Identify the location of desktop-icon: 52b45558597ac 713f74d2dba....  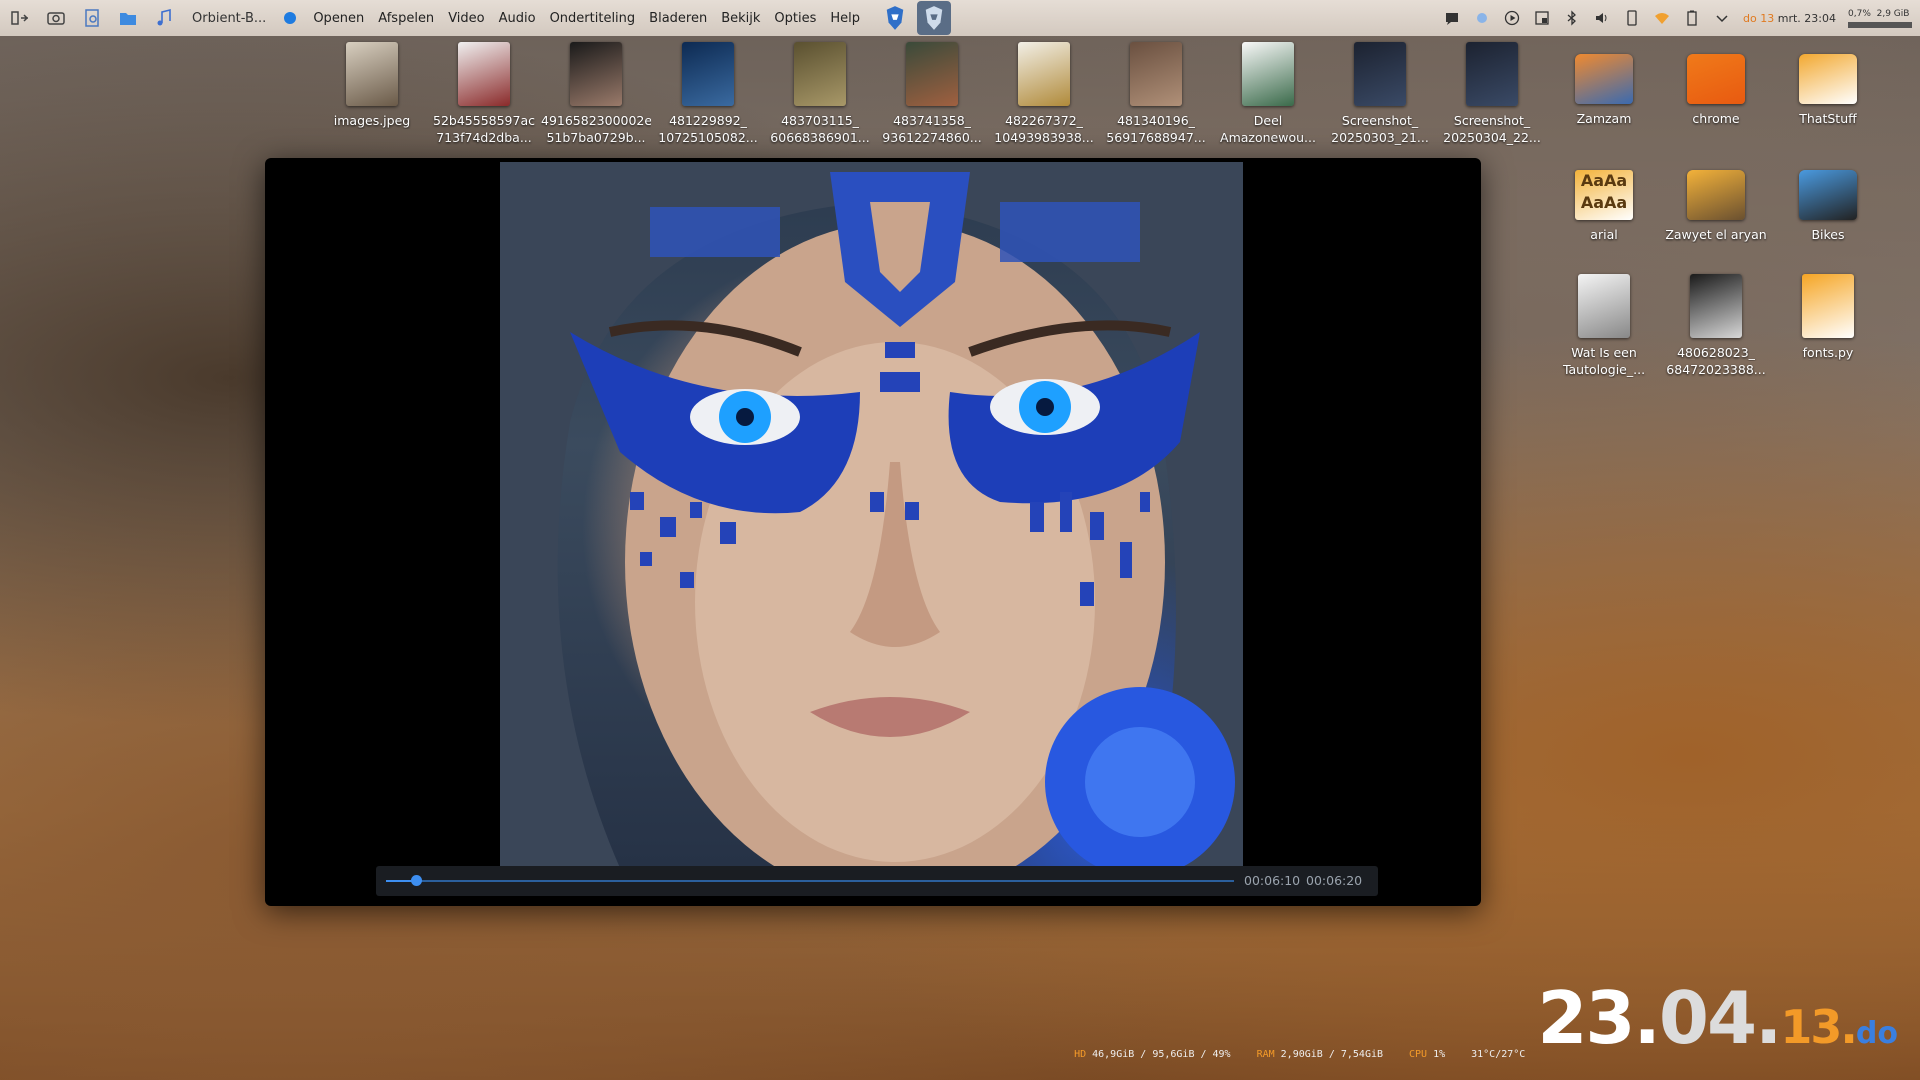
(484, 94).